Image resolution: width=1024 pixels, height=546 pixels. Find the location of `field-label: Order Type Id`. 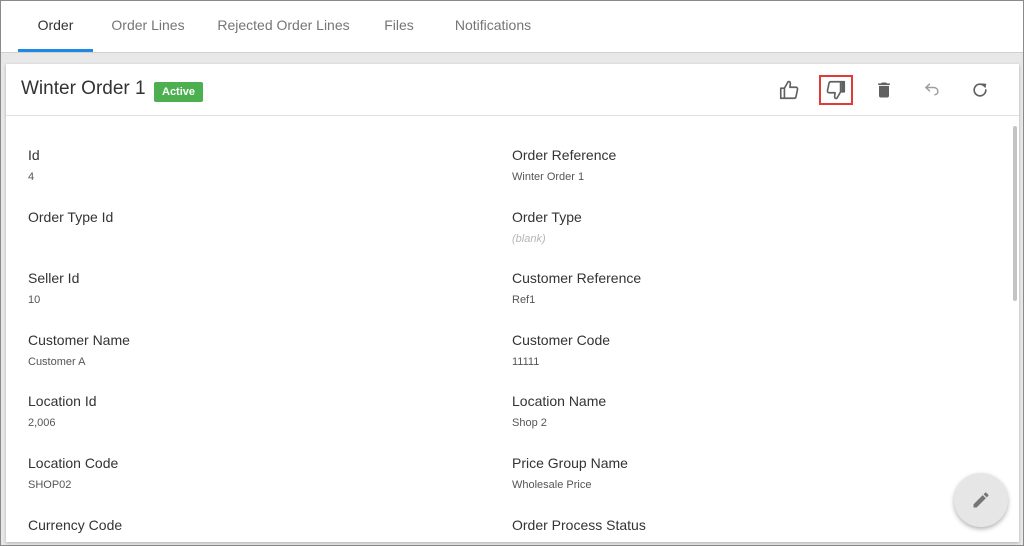

field-label: Order Type Id is located at coordinates (71, 217).